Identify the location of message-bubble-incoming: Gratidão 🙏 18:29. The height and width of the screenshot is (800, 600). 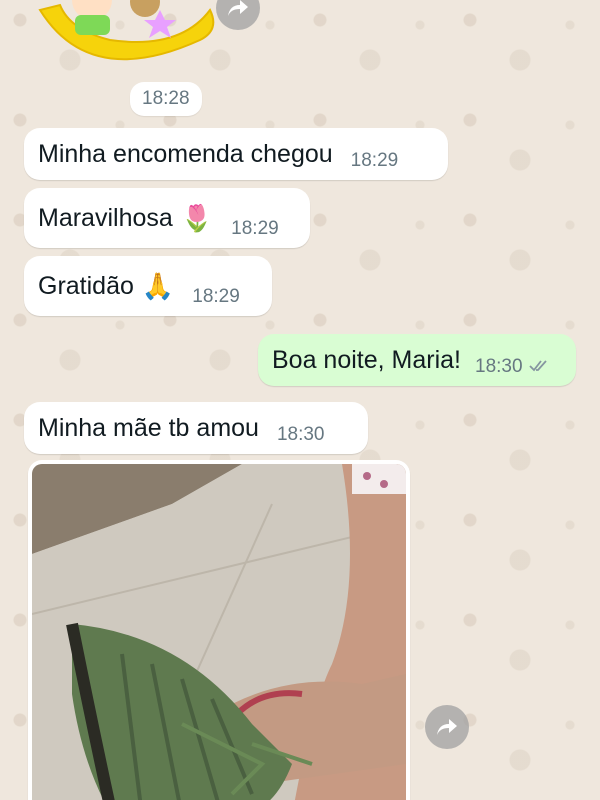
(148, 286).